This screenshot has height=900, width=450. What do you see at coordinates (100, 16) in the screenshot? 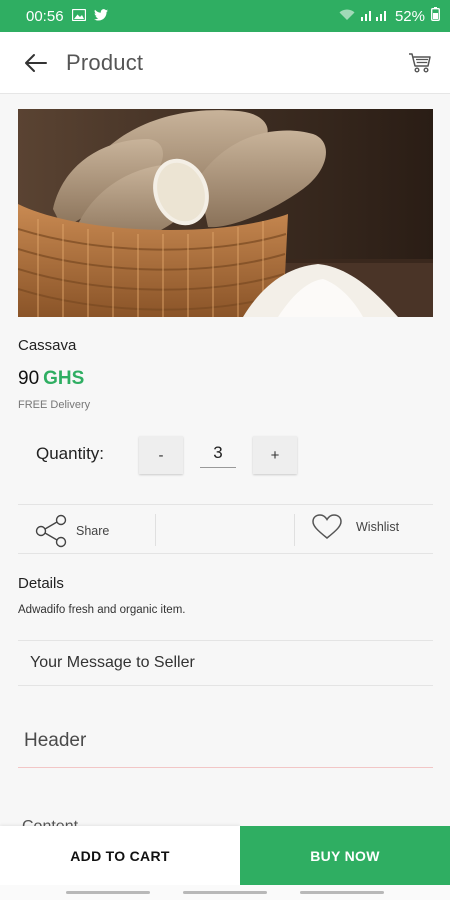
I see `twitter-icon` at bounding box center [100, 16].